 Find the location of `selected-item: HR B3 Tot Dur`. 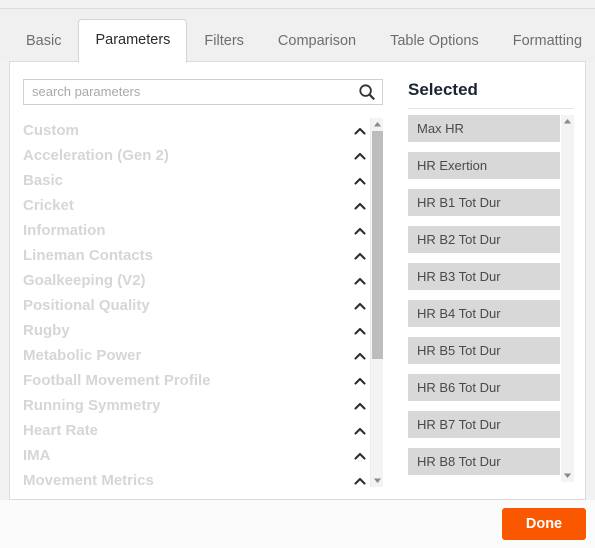

selected-item: HR B3 Tot Dur is located at coordinates (484, 276).